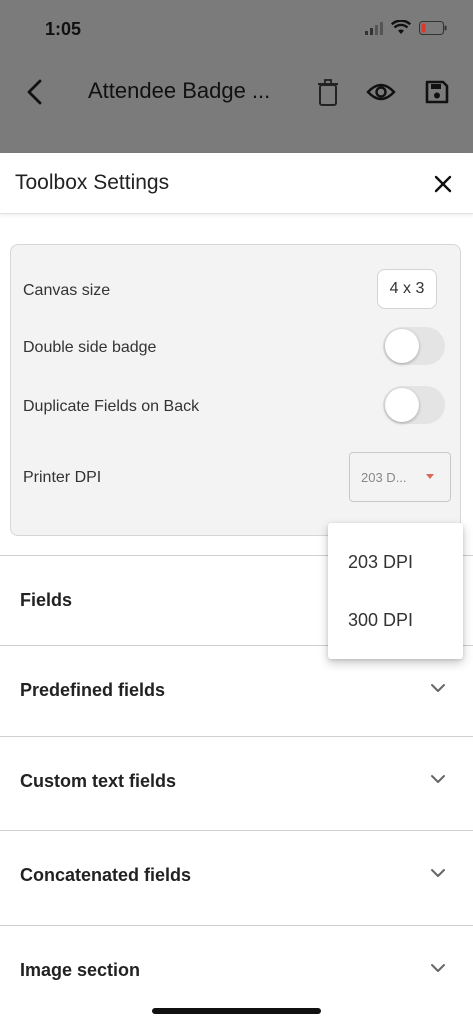  Describe the element at coordinates (90, 347) in the screenshot. I see `double-side-label: Double side badge` at that location.